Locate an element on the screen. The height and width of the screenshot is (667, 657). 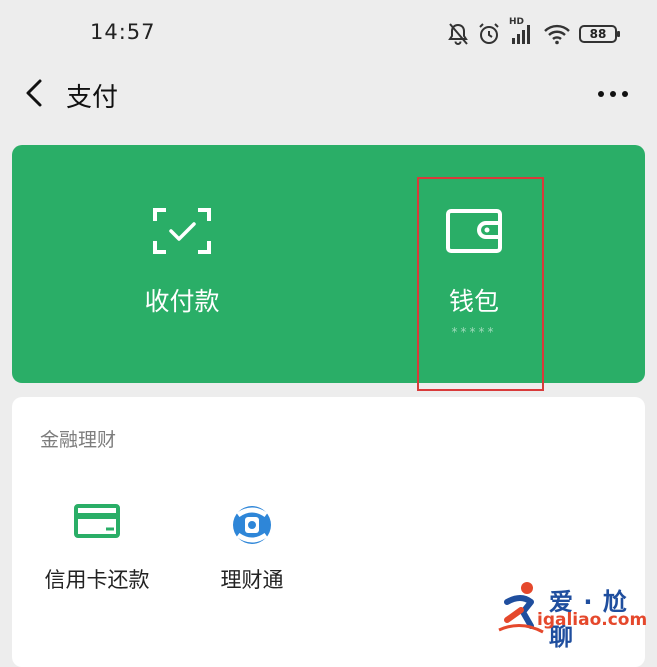
page-title: 支付 is located at coordinates (92, 98).